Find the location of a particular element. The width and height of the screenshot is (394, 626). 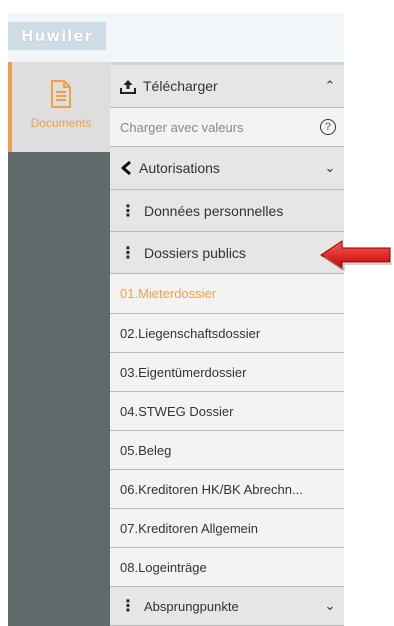

personal-data-row: ⋮ Données personnelles is located at coordinates (227, 211).